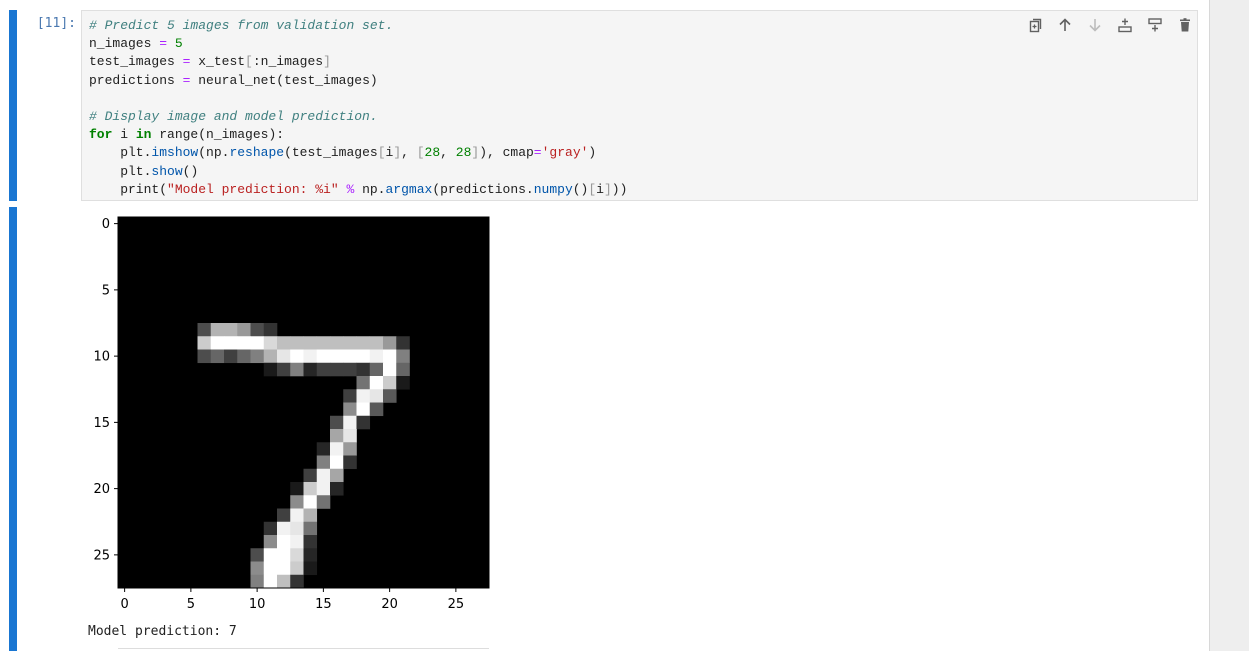 This screenshot has height=651, width=1249. Describe the element at coordinates (288, 62) in the screenshot. I see `code-token: :n_images` at that location.